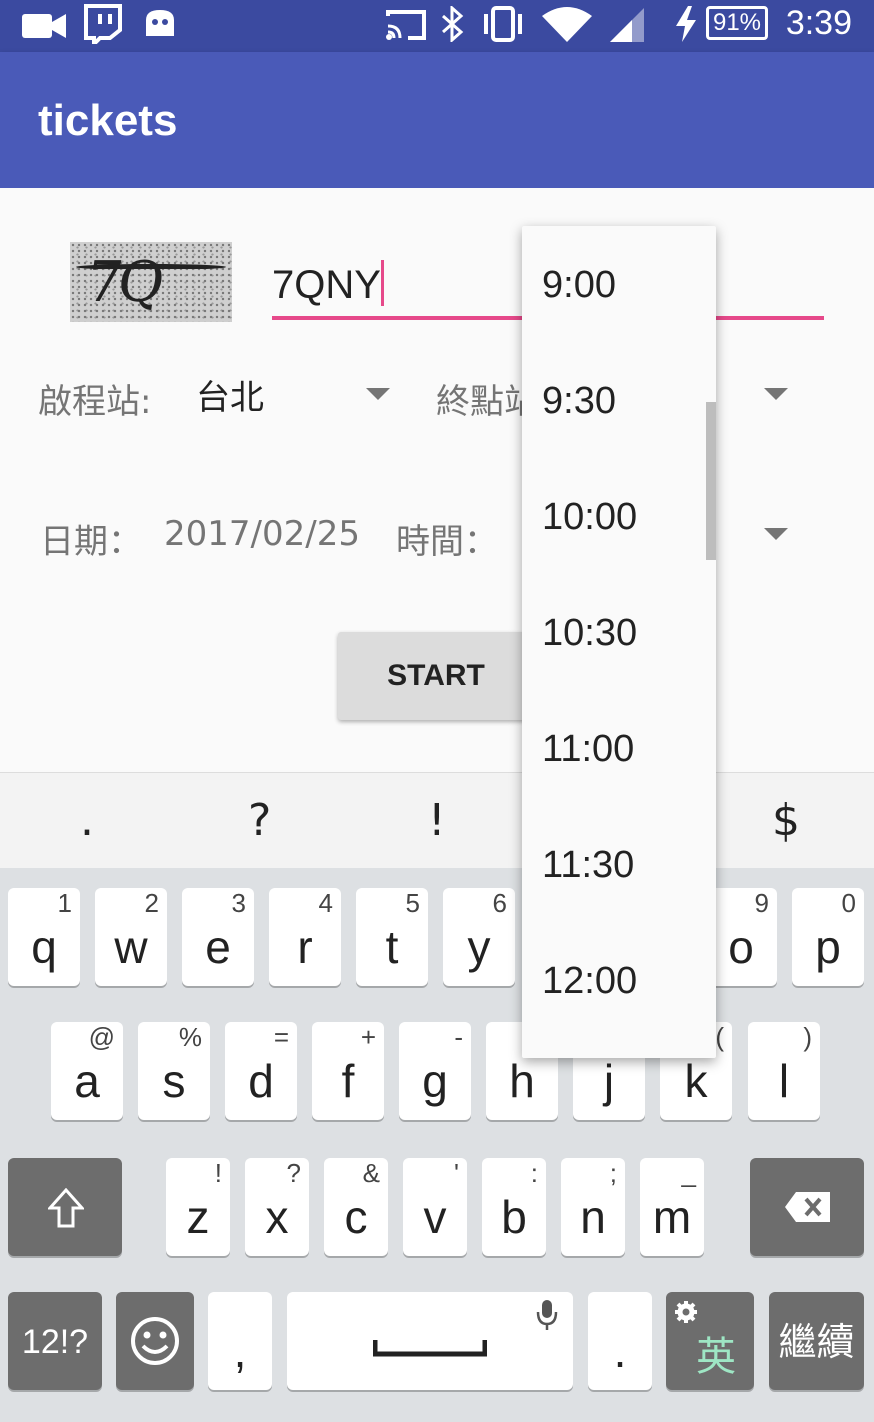  Describe the element at coordinates (547, 1315) in the screenshot. I see `microphone-icon` at that location.